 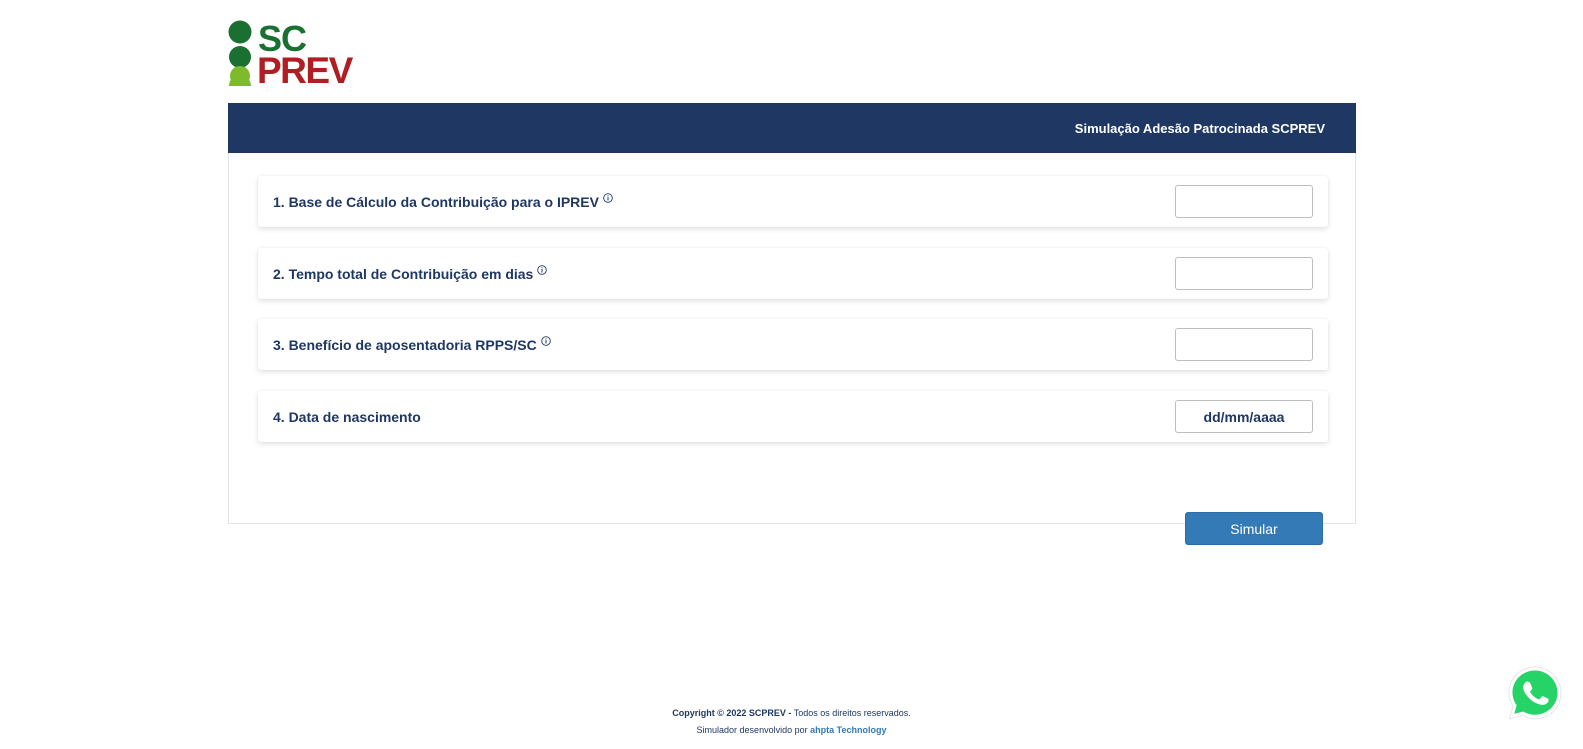 I want to click on whatsapp-button, so click(x=1535, y=693).